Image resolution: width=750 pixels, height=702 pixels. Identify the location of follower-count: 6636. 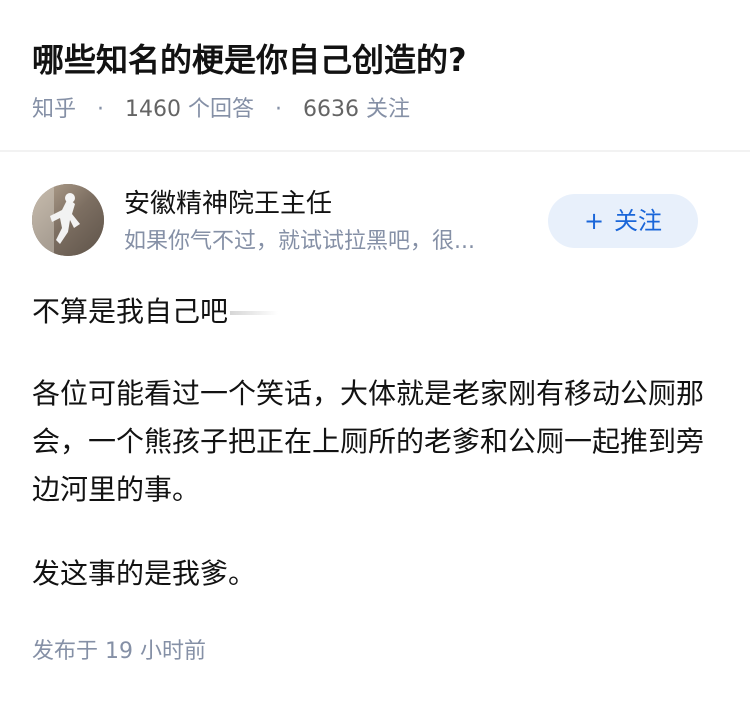
(331, 109).